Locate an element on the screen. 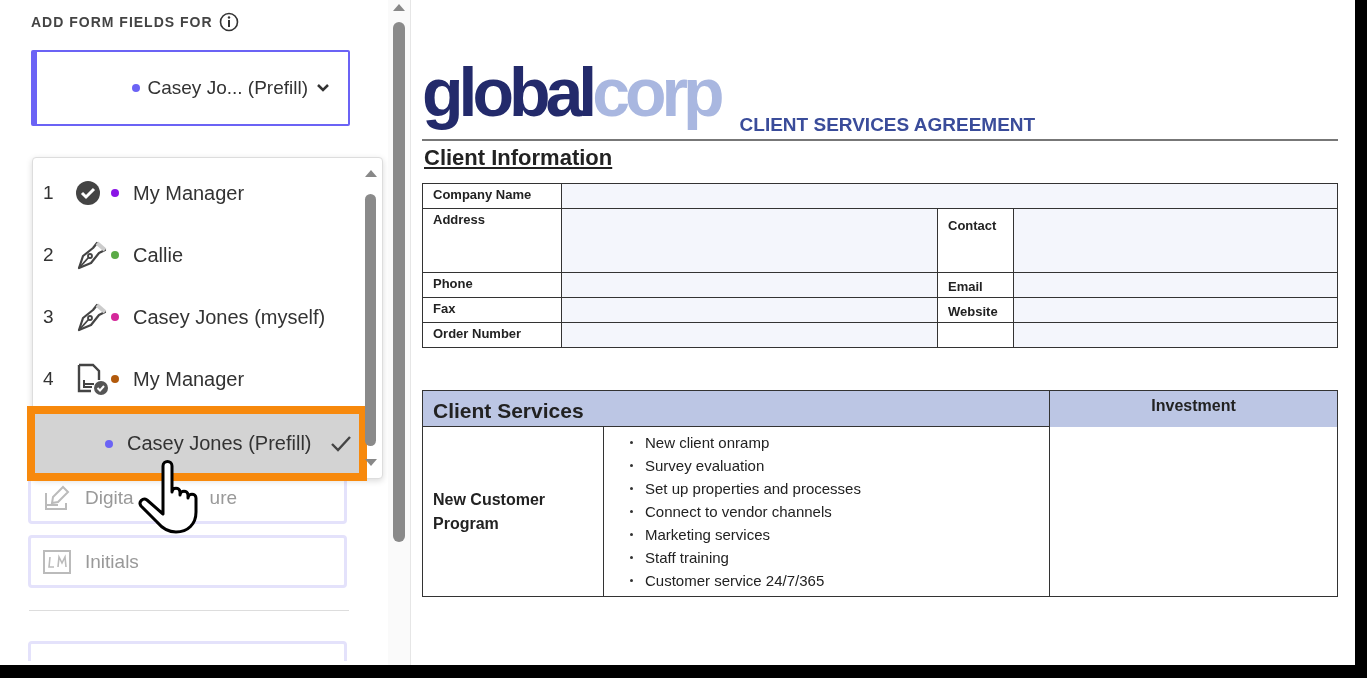  check-circle-icon is located at coordinates (88, 193).